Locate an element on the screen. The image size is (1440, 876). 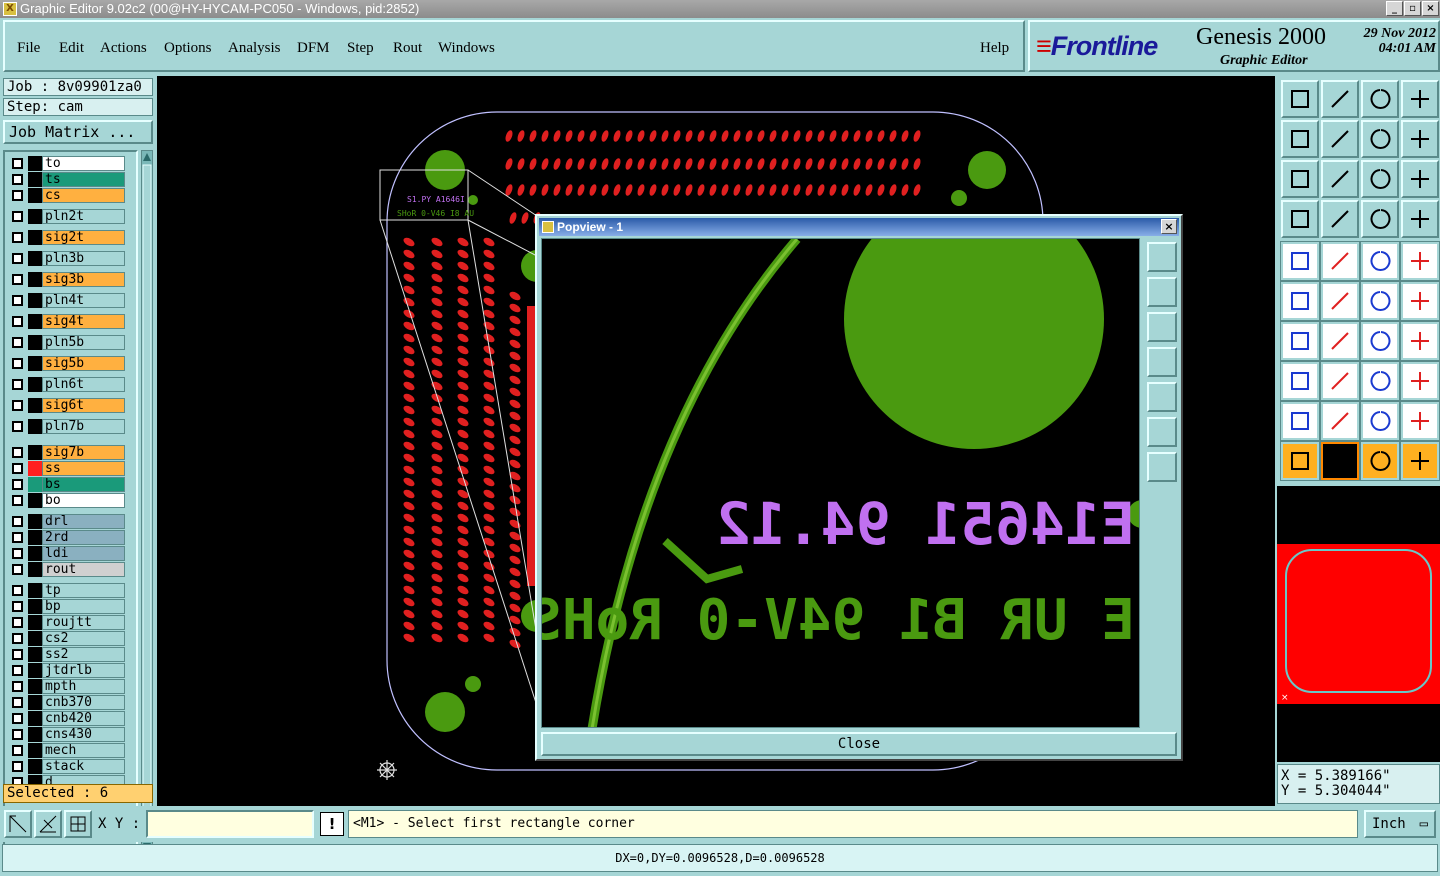
connect-icon is located at coordinates (1300, 301).